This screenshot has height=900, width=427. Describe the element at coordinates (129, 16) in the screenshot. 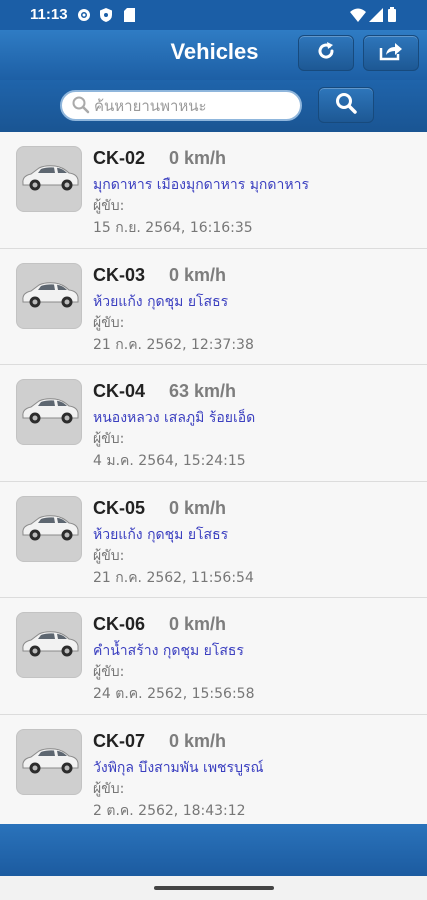

I see `sd-card-icon` at that location.